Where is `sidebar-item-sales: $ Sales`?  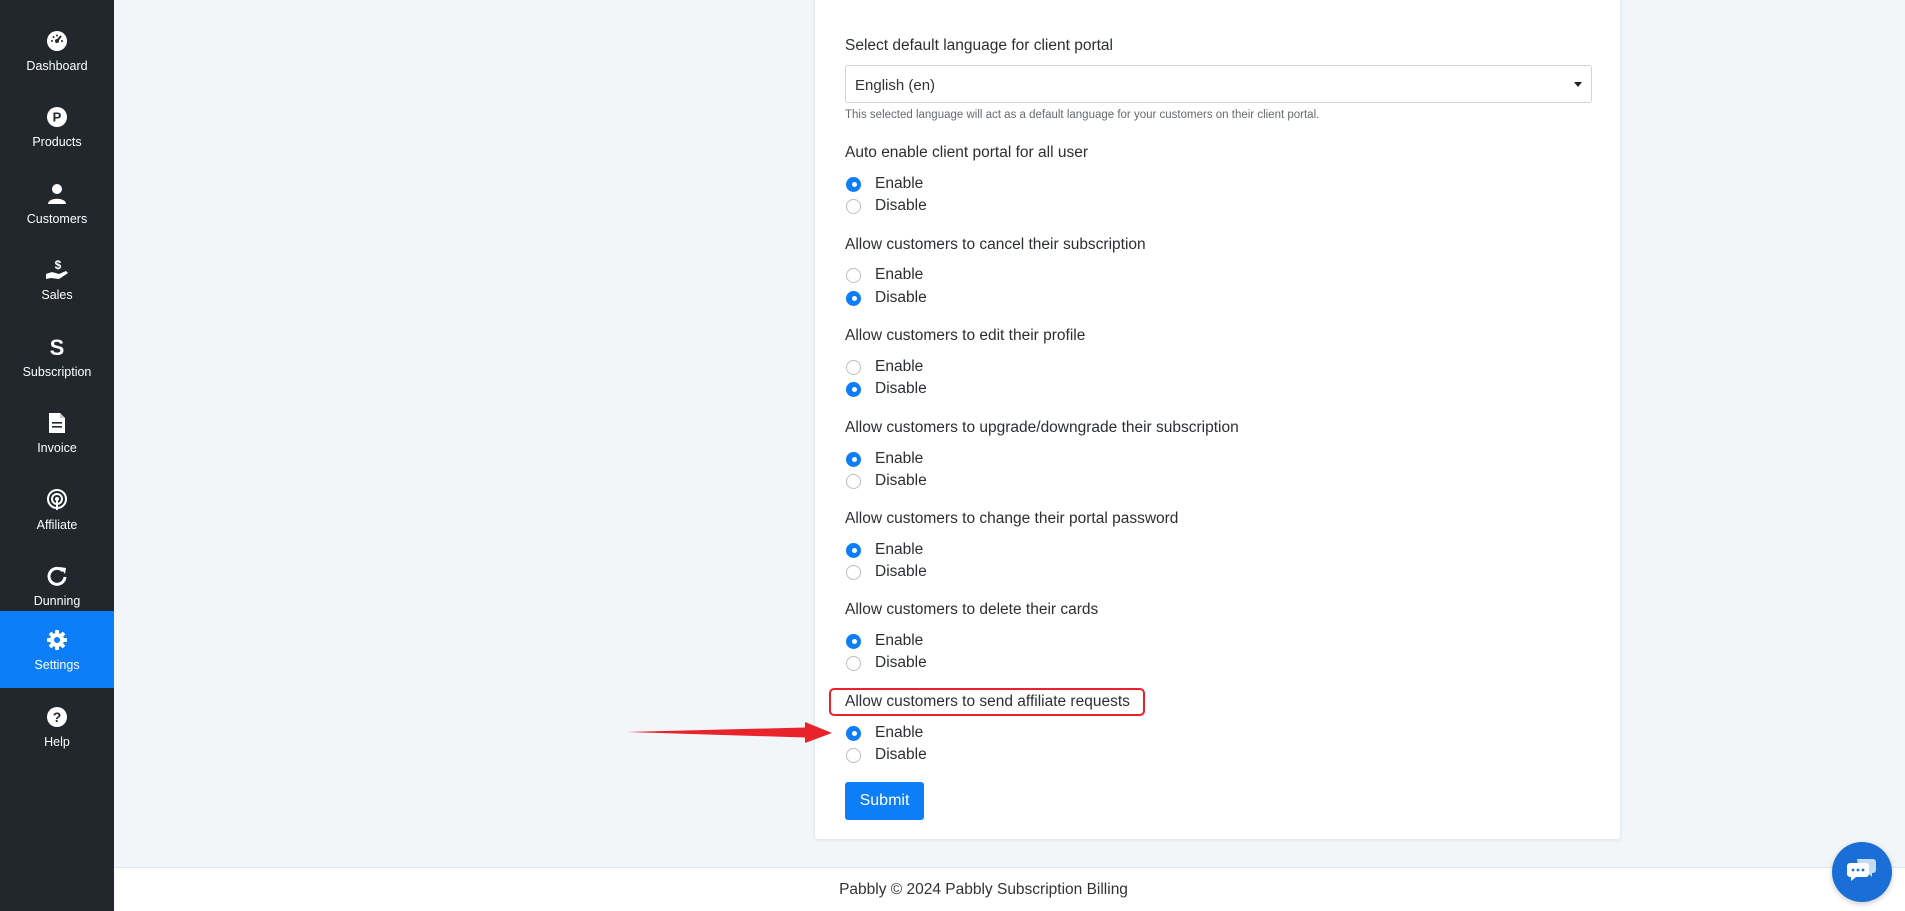 sidebar-item-sales: $ Sales is located at coordinates (57, 279).